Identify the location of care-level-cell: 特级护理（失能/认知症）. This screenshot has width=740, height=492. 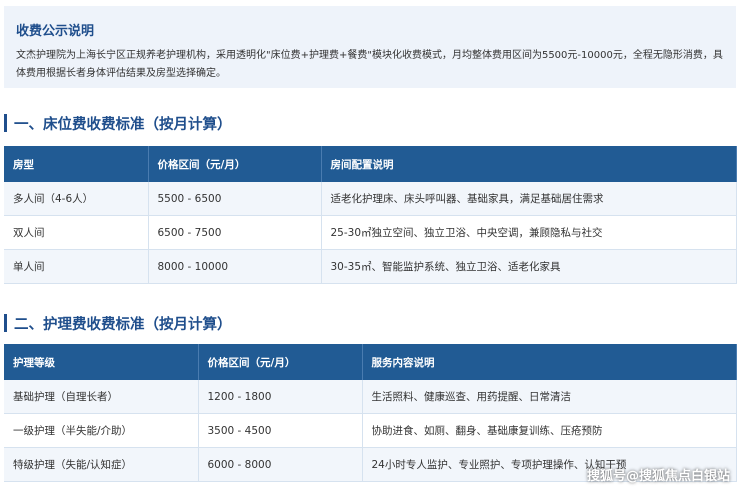
(101, 464).